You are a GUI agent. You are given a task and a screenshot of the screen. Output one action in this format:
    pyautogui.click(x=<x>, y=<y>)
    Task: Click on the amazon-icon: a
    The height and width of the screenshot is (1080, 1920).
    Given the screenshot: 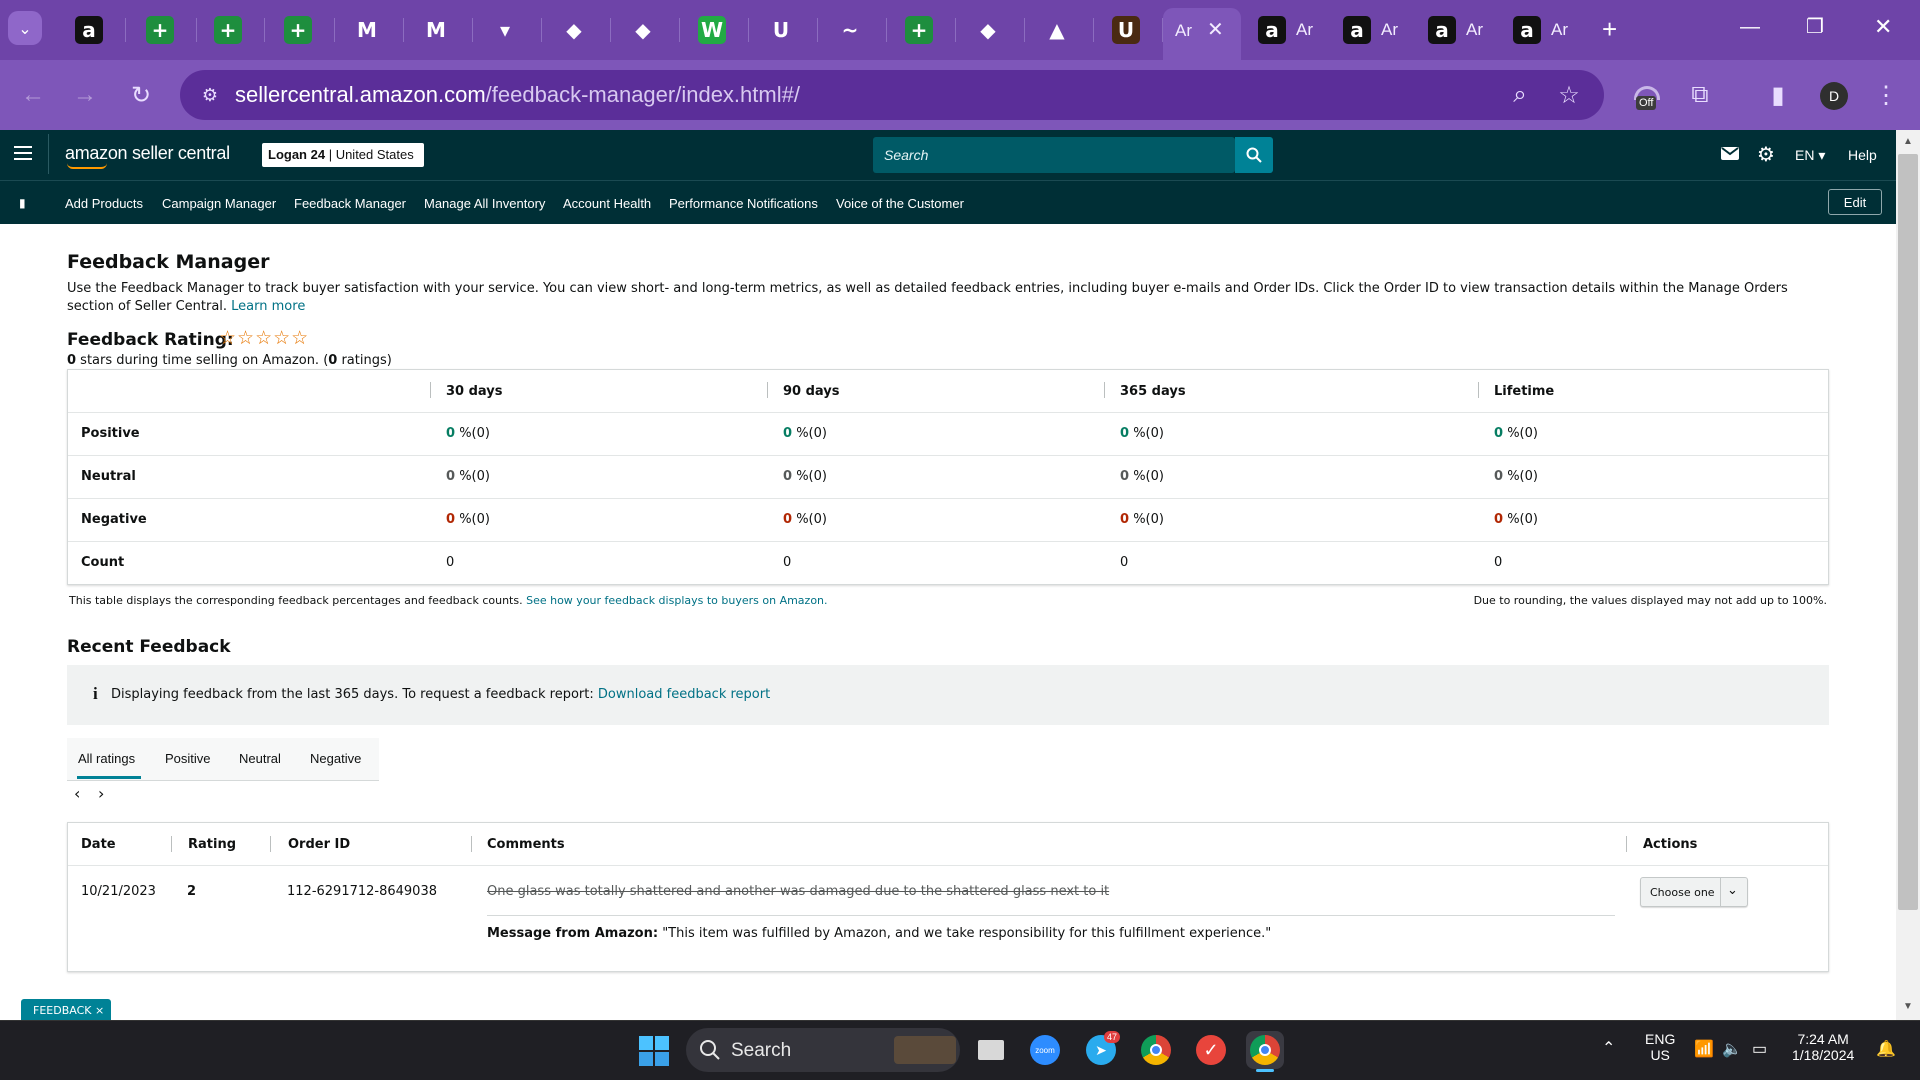 What is the action you would take?
    pyautogui.click(x=1527, y=30)
    